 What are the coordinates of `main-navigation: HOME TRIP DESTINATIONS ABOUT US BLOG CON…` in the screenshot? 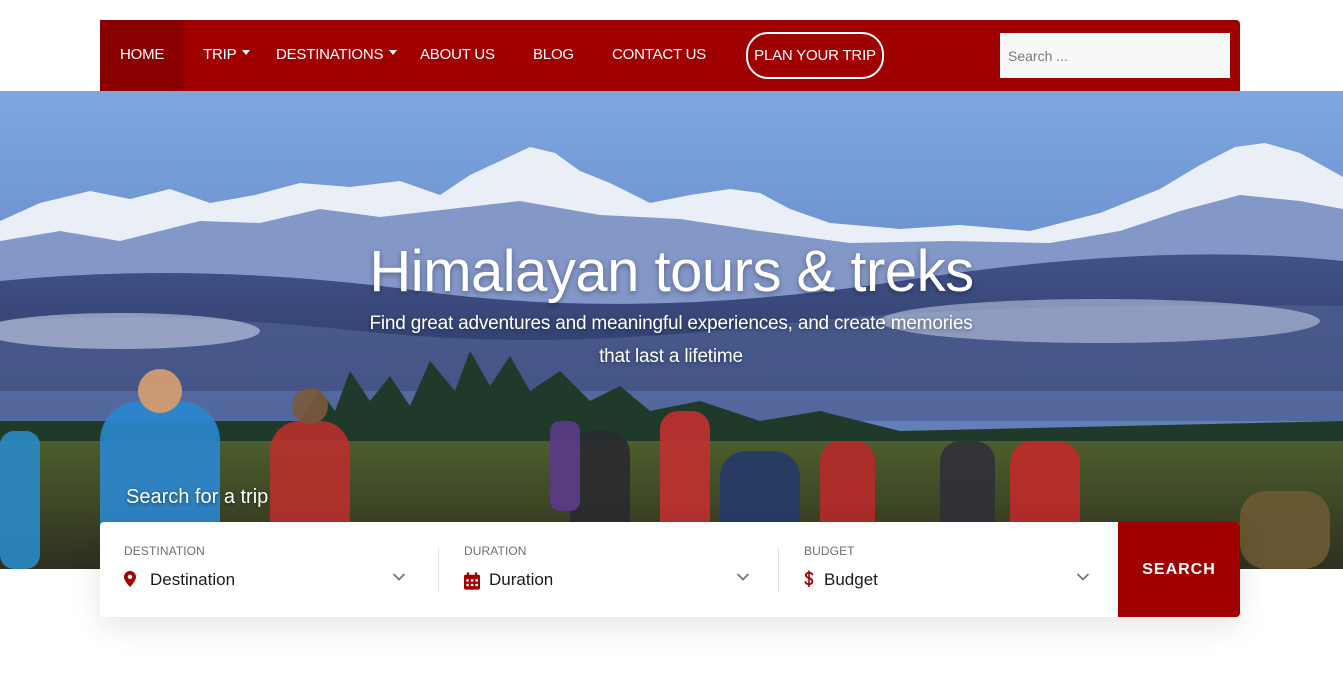 It's located at (670, 55).